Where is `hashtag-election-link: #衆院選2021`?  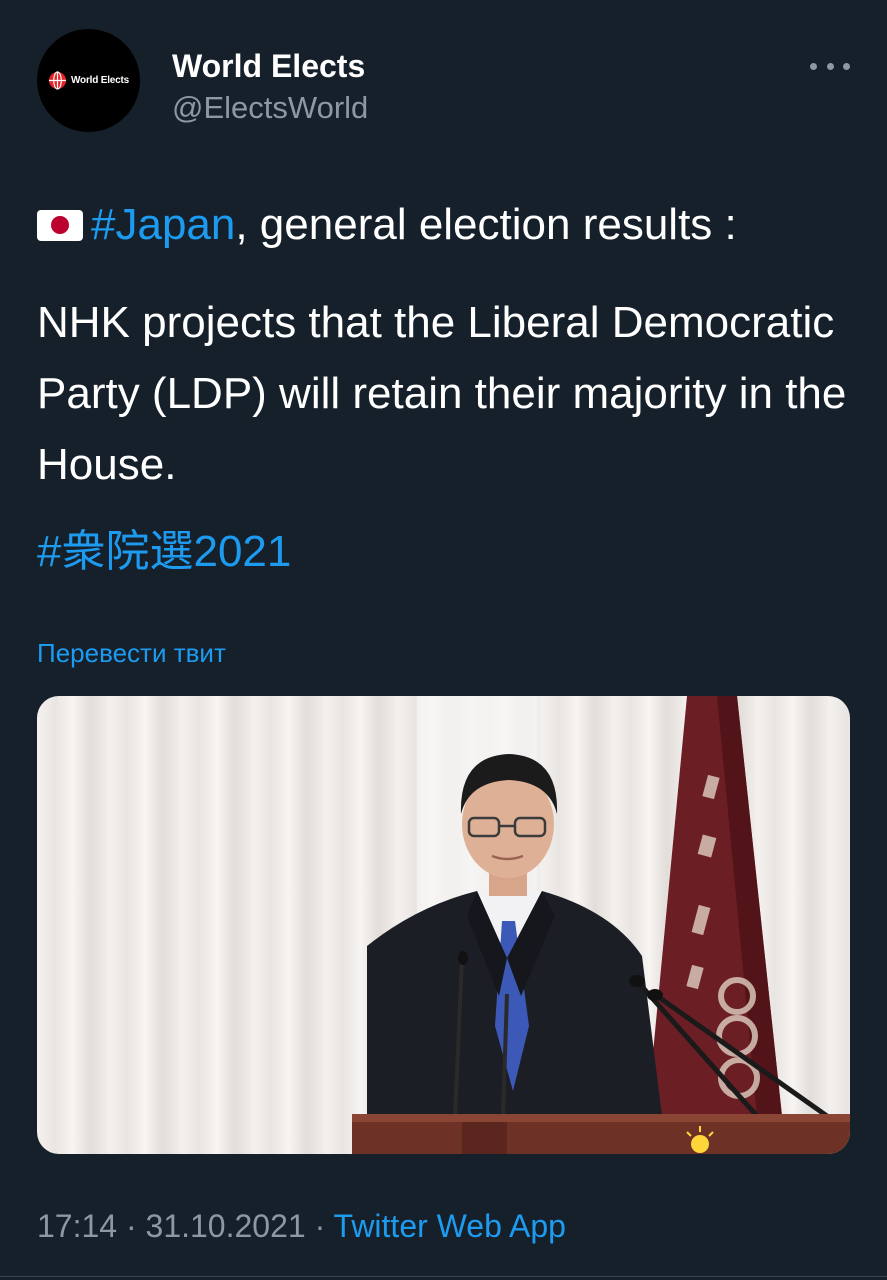 hashtag-election-link: #衆院選2021 is located at coordinates (164, 547).